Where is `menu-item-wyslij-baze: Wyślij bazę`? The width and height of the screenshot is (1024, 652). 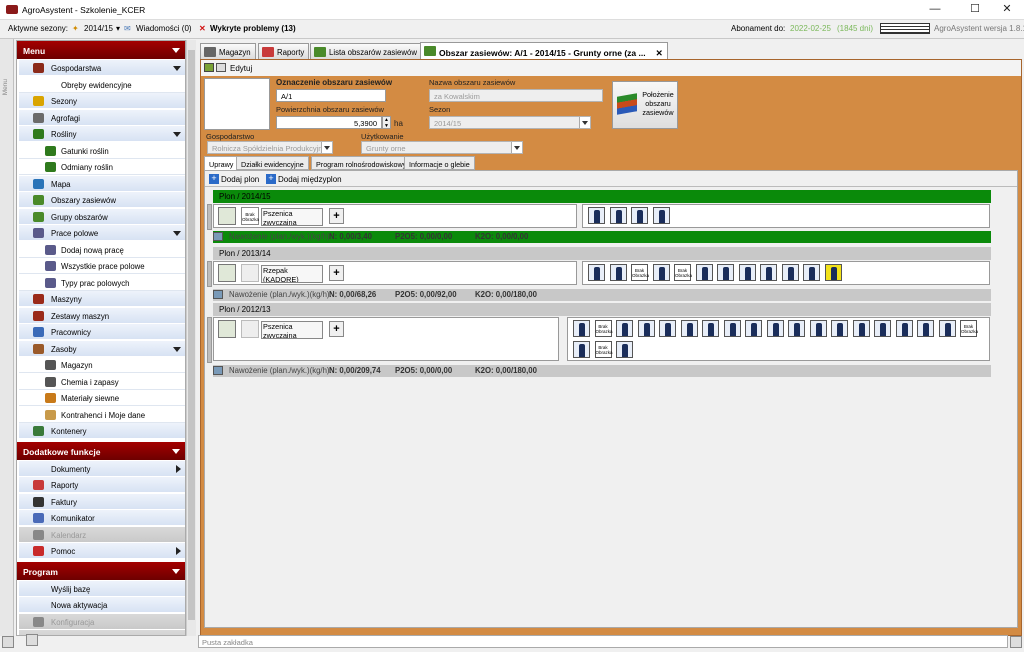 menu-item-wyslij-baze: Wyślij bazę is located at coordinates (102, 588).